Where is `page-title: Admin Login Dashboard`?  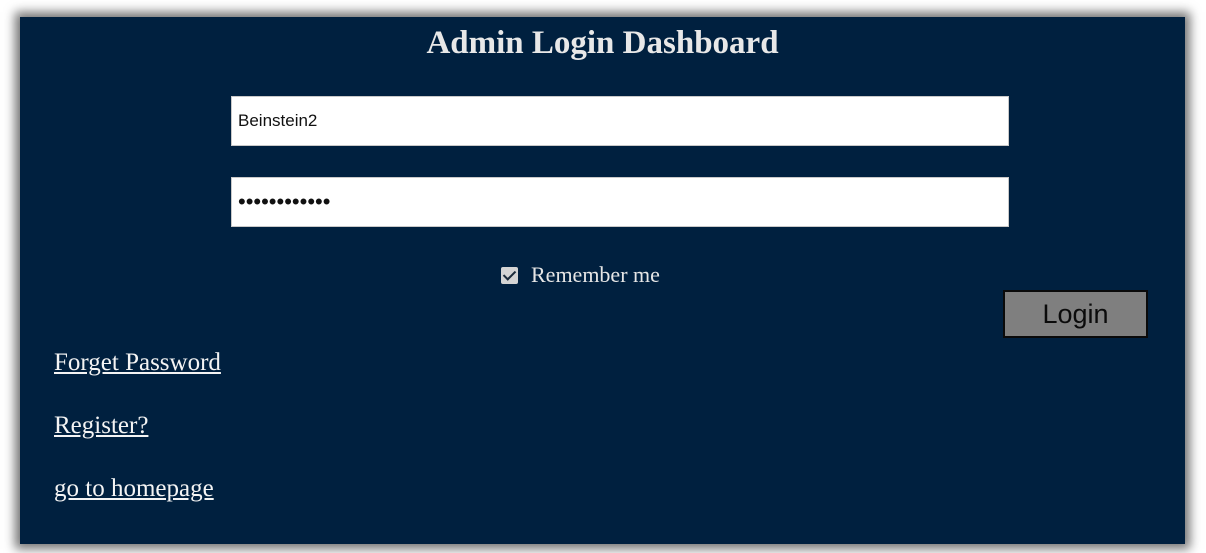
page-title: Admin Login Dashboard is located at coordinates (602, 43).